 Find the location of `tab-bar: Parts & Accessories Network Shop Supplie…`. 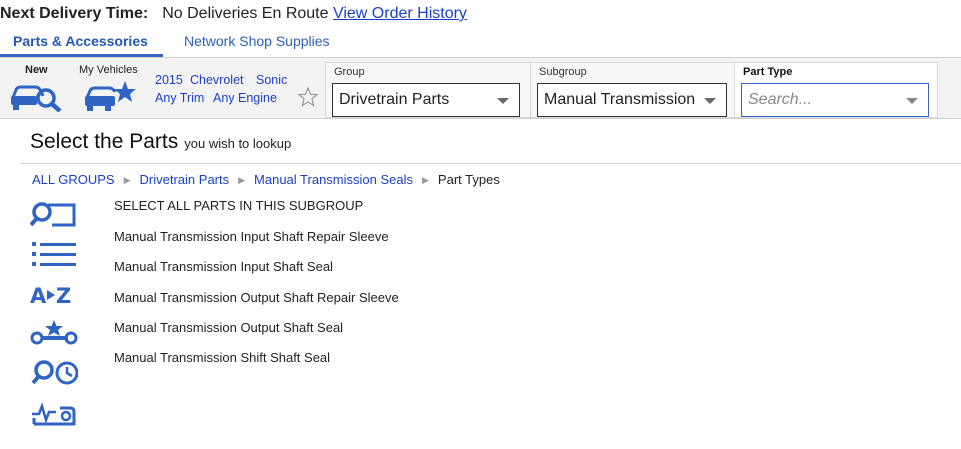

tab-bar: Parts & Accessories Network Shop Supplie… is located at coordinates (480, 45).